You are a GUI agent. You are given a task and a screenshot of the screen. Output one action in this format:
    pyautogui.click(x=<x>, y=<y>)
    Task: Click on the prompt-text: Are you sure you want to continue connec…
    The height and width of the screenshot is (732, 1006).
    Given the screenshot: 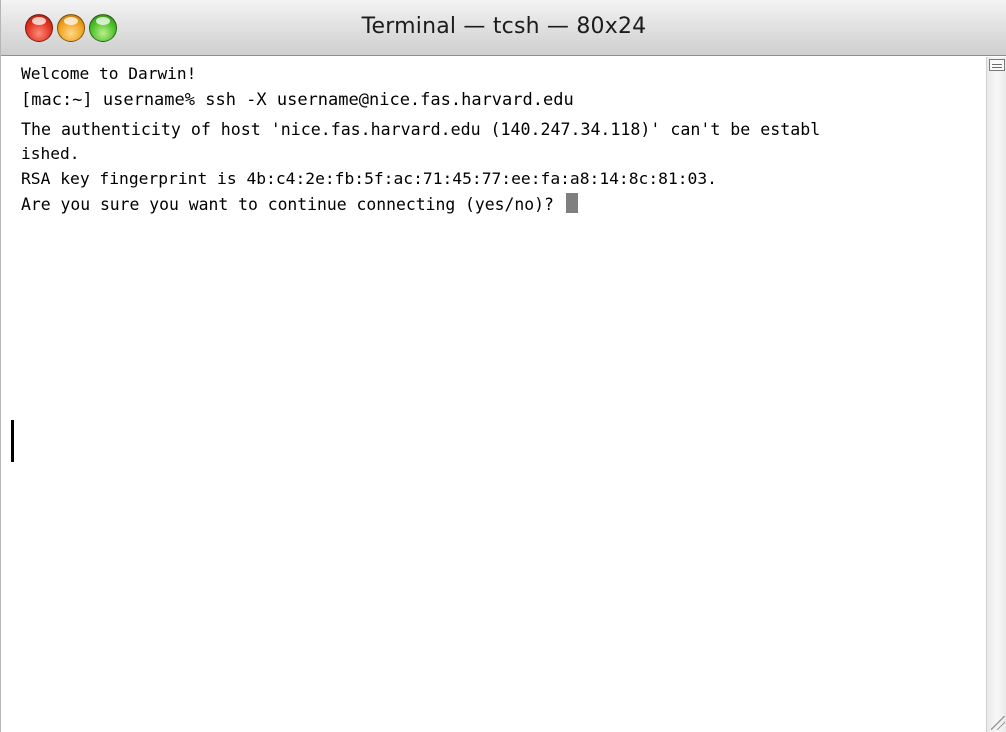 What is the action you would take?
    pyautogui.click(x=292, y=204)
    